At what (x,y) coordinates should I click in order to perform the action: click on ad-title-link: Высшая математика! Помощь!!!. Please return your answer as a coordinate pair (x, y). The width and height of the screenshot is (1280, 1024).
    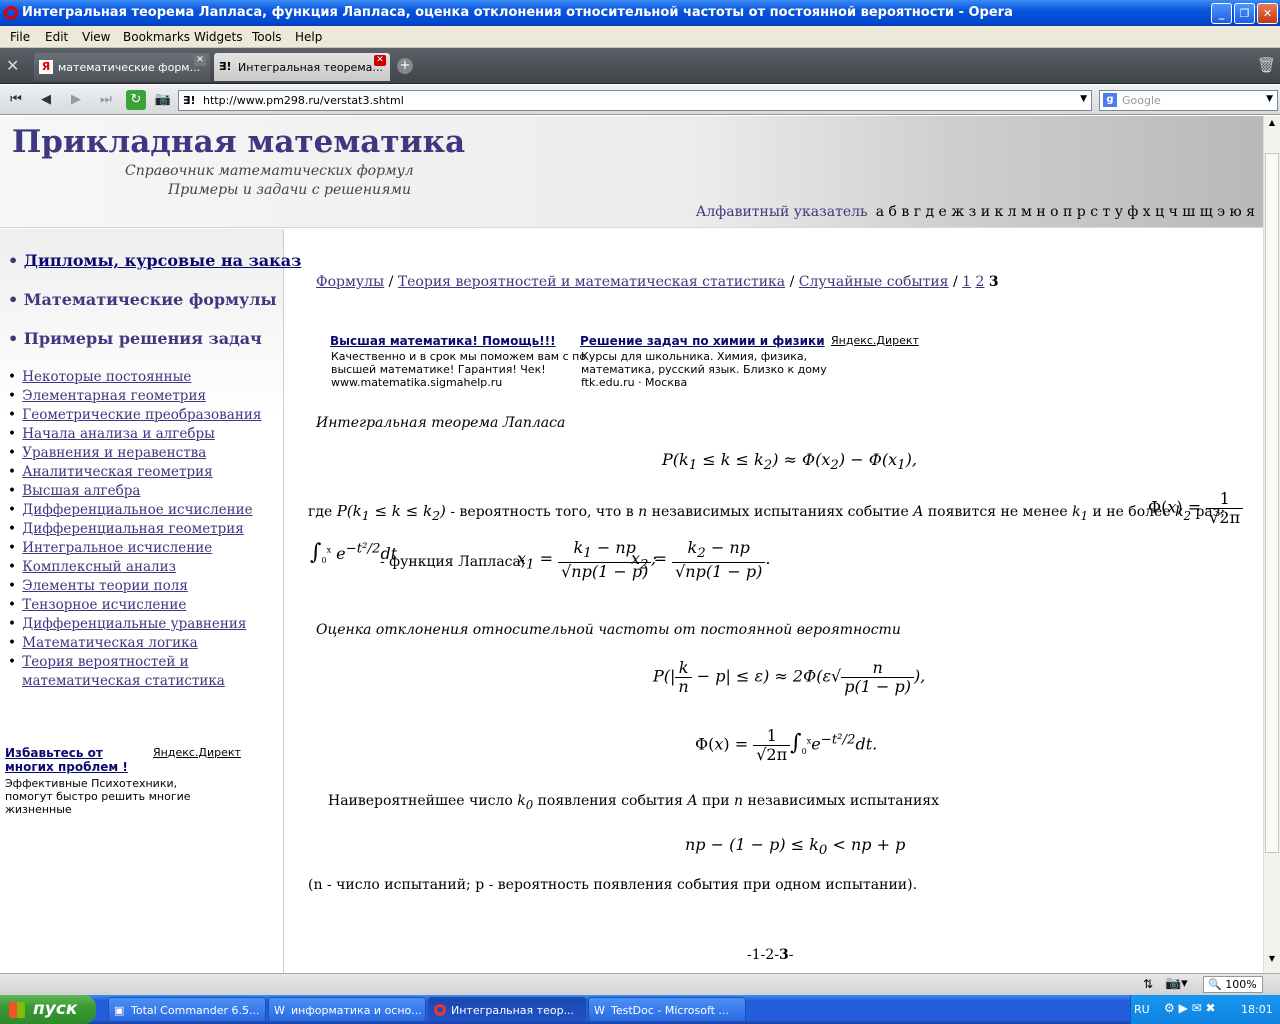
    Looking at the image, I should click on (443, 341).